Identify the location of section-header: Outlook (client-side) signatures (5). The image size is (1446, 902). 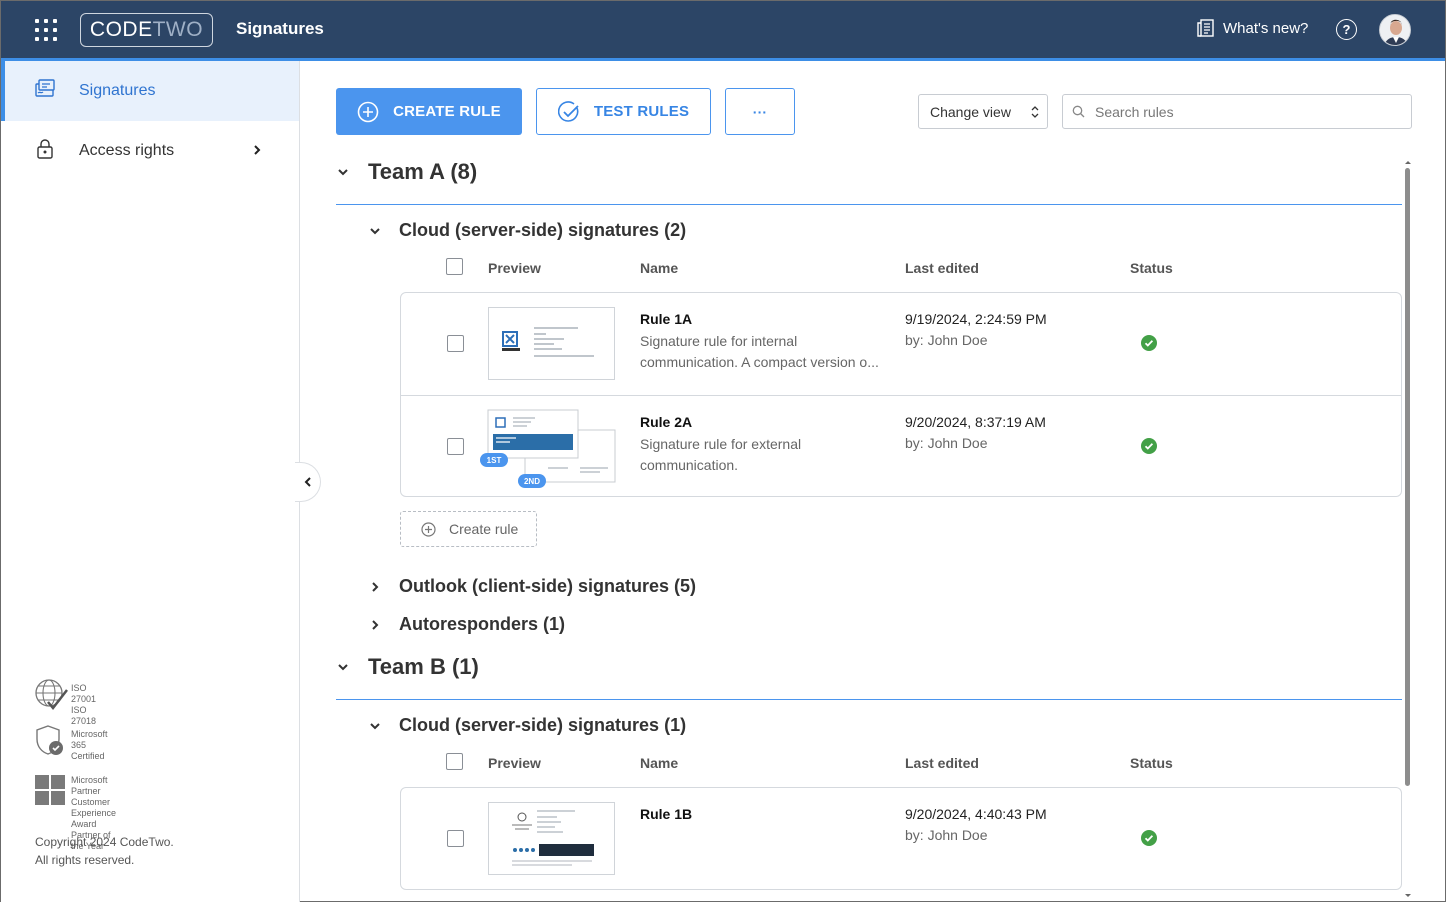
(532, 586).